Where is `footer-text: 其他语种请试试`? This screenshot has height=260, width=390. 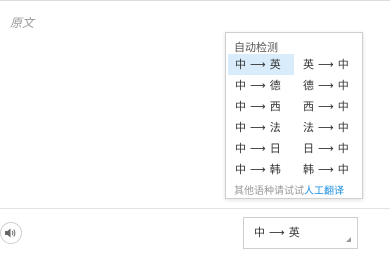 footer-text: 其他语种请试试 is located at coordinates (269, 191).